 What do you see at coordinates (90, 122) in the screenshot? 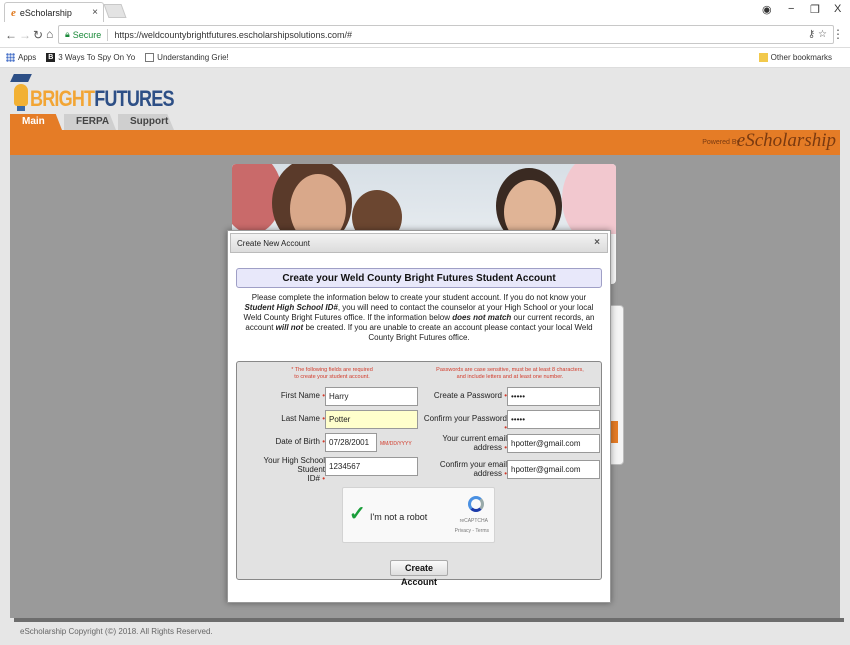
I see `tab-ferpa: FERPA` at bounding box center [90, 122].